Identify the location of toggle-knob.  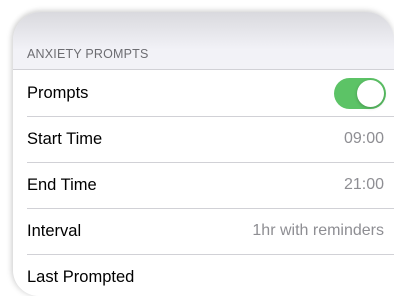
(370, 93).